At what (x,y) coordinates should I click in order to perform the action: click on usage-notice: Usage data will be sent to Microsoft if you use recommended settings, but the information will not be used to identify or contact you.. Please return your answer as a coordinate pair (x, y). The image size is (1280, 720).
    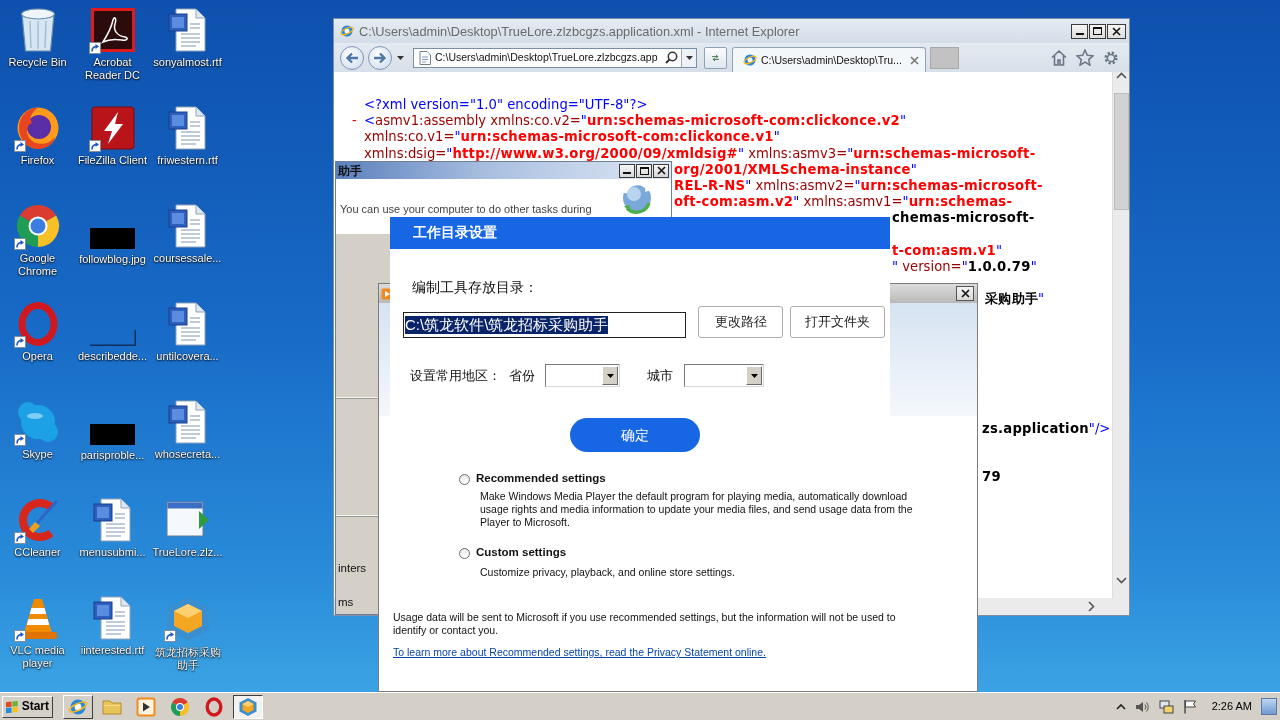
    Looking at the image, I should click on (645, 624).